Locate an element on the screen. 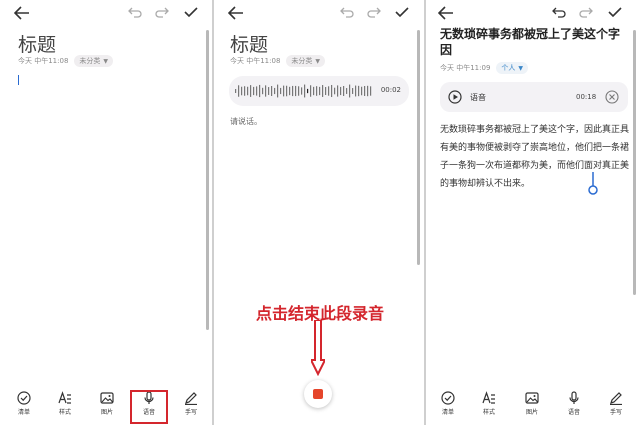  speak-prompt: 请说话。 is located at coordinates (246, 121).